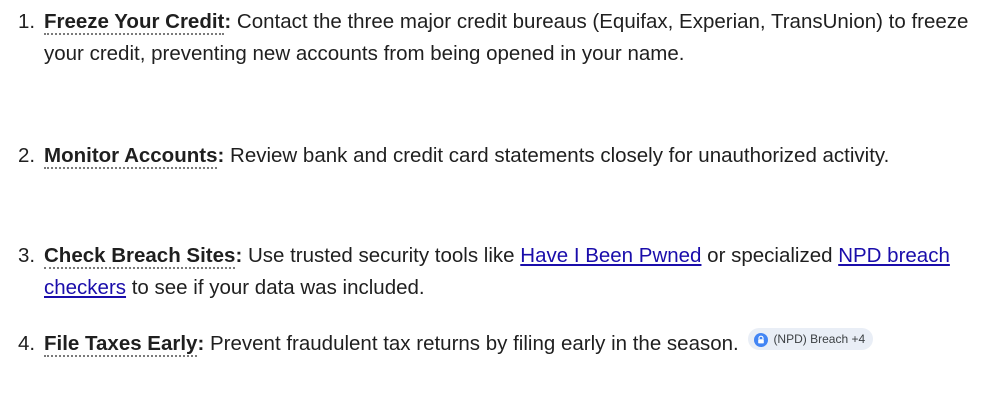 This screenshot has height=400, width=993. What do you see at coordinates (819, 339) in the screenshot?
I see `source-chip-label: (NPD) Breach +4` at bounding box center [819, 339].